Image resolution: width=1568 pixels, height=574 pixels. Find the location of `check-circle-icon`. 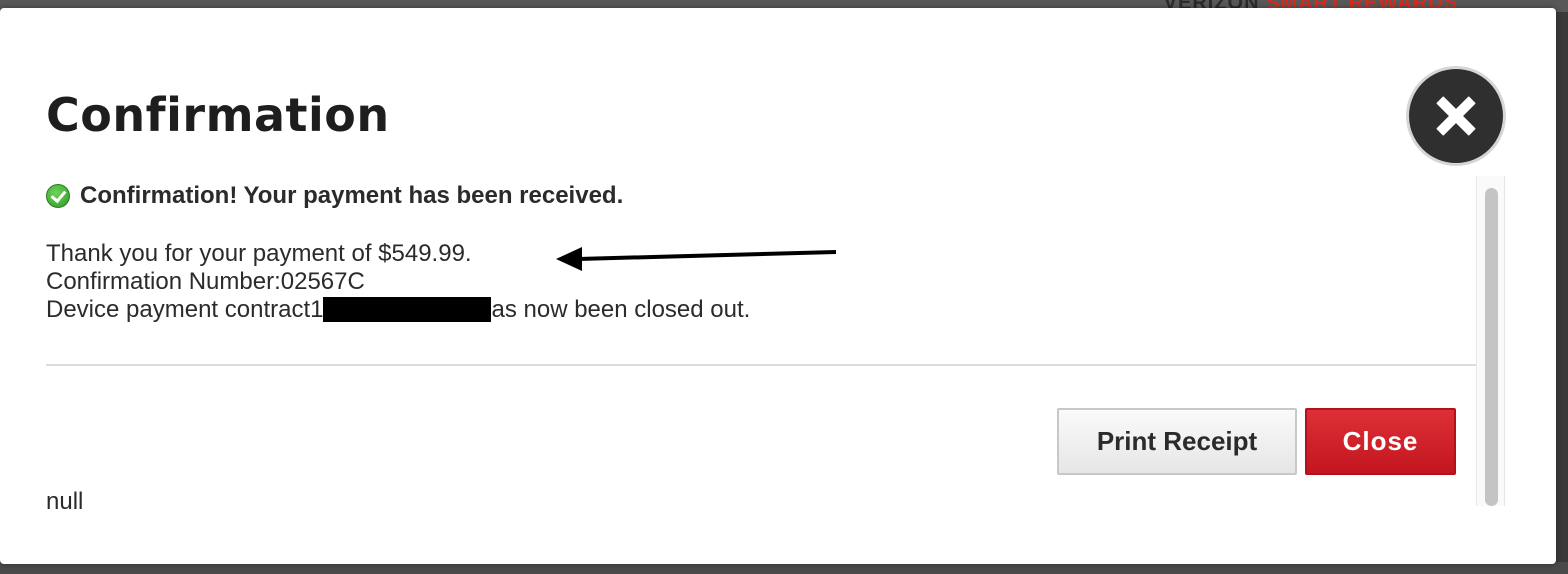

check-circle-icon is located at coordinates (58, 196).